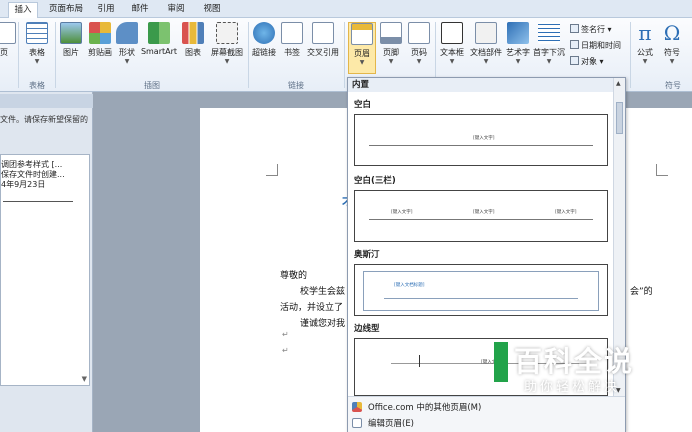 This screenshot has height=432, width=692. Describe the element at coordinates (71, 33) in the screenshot. I see `picture-icon` at that location.